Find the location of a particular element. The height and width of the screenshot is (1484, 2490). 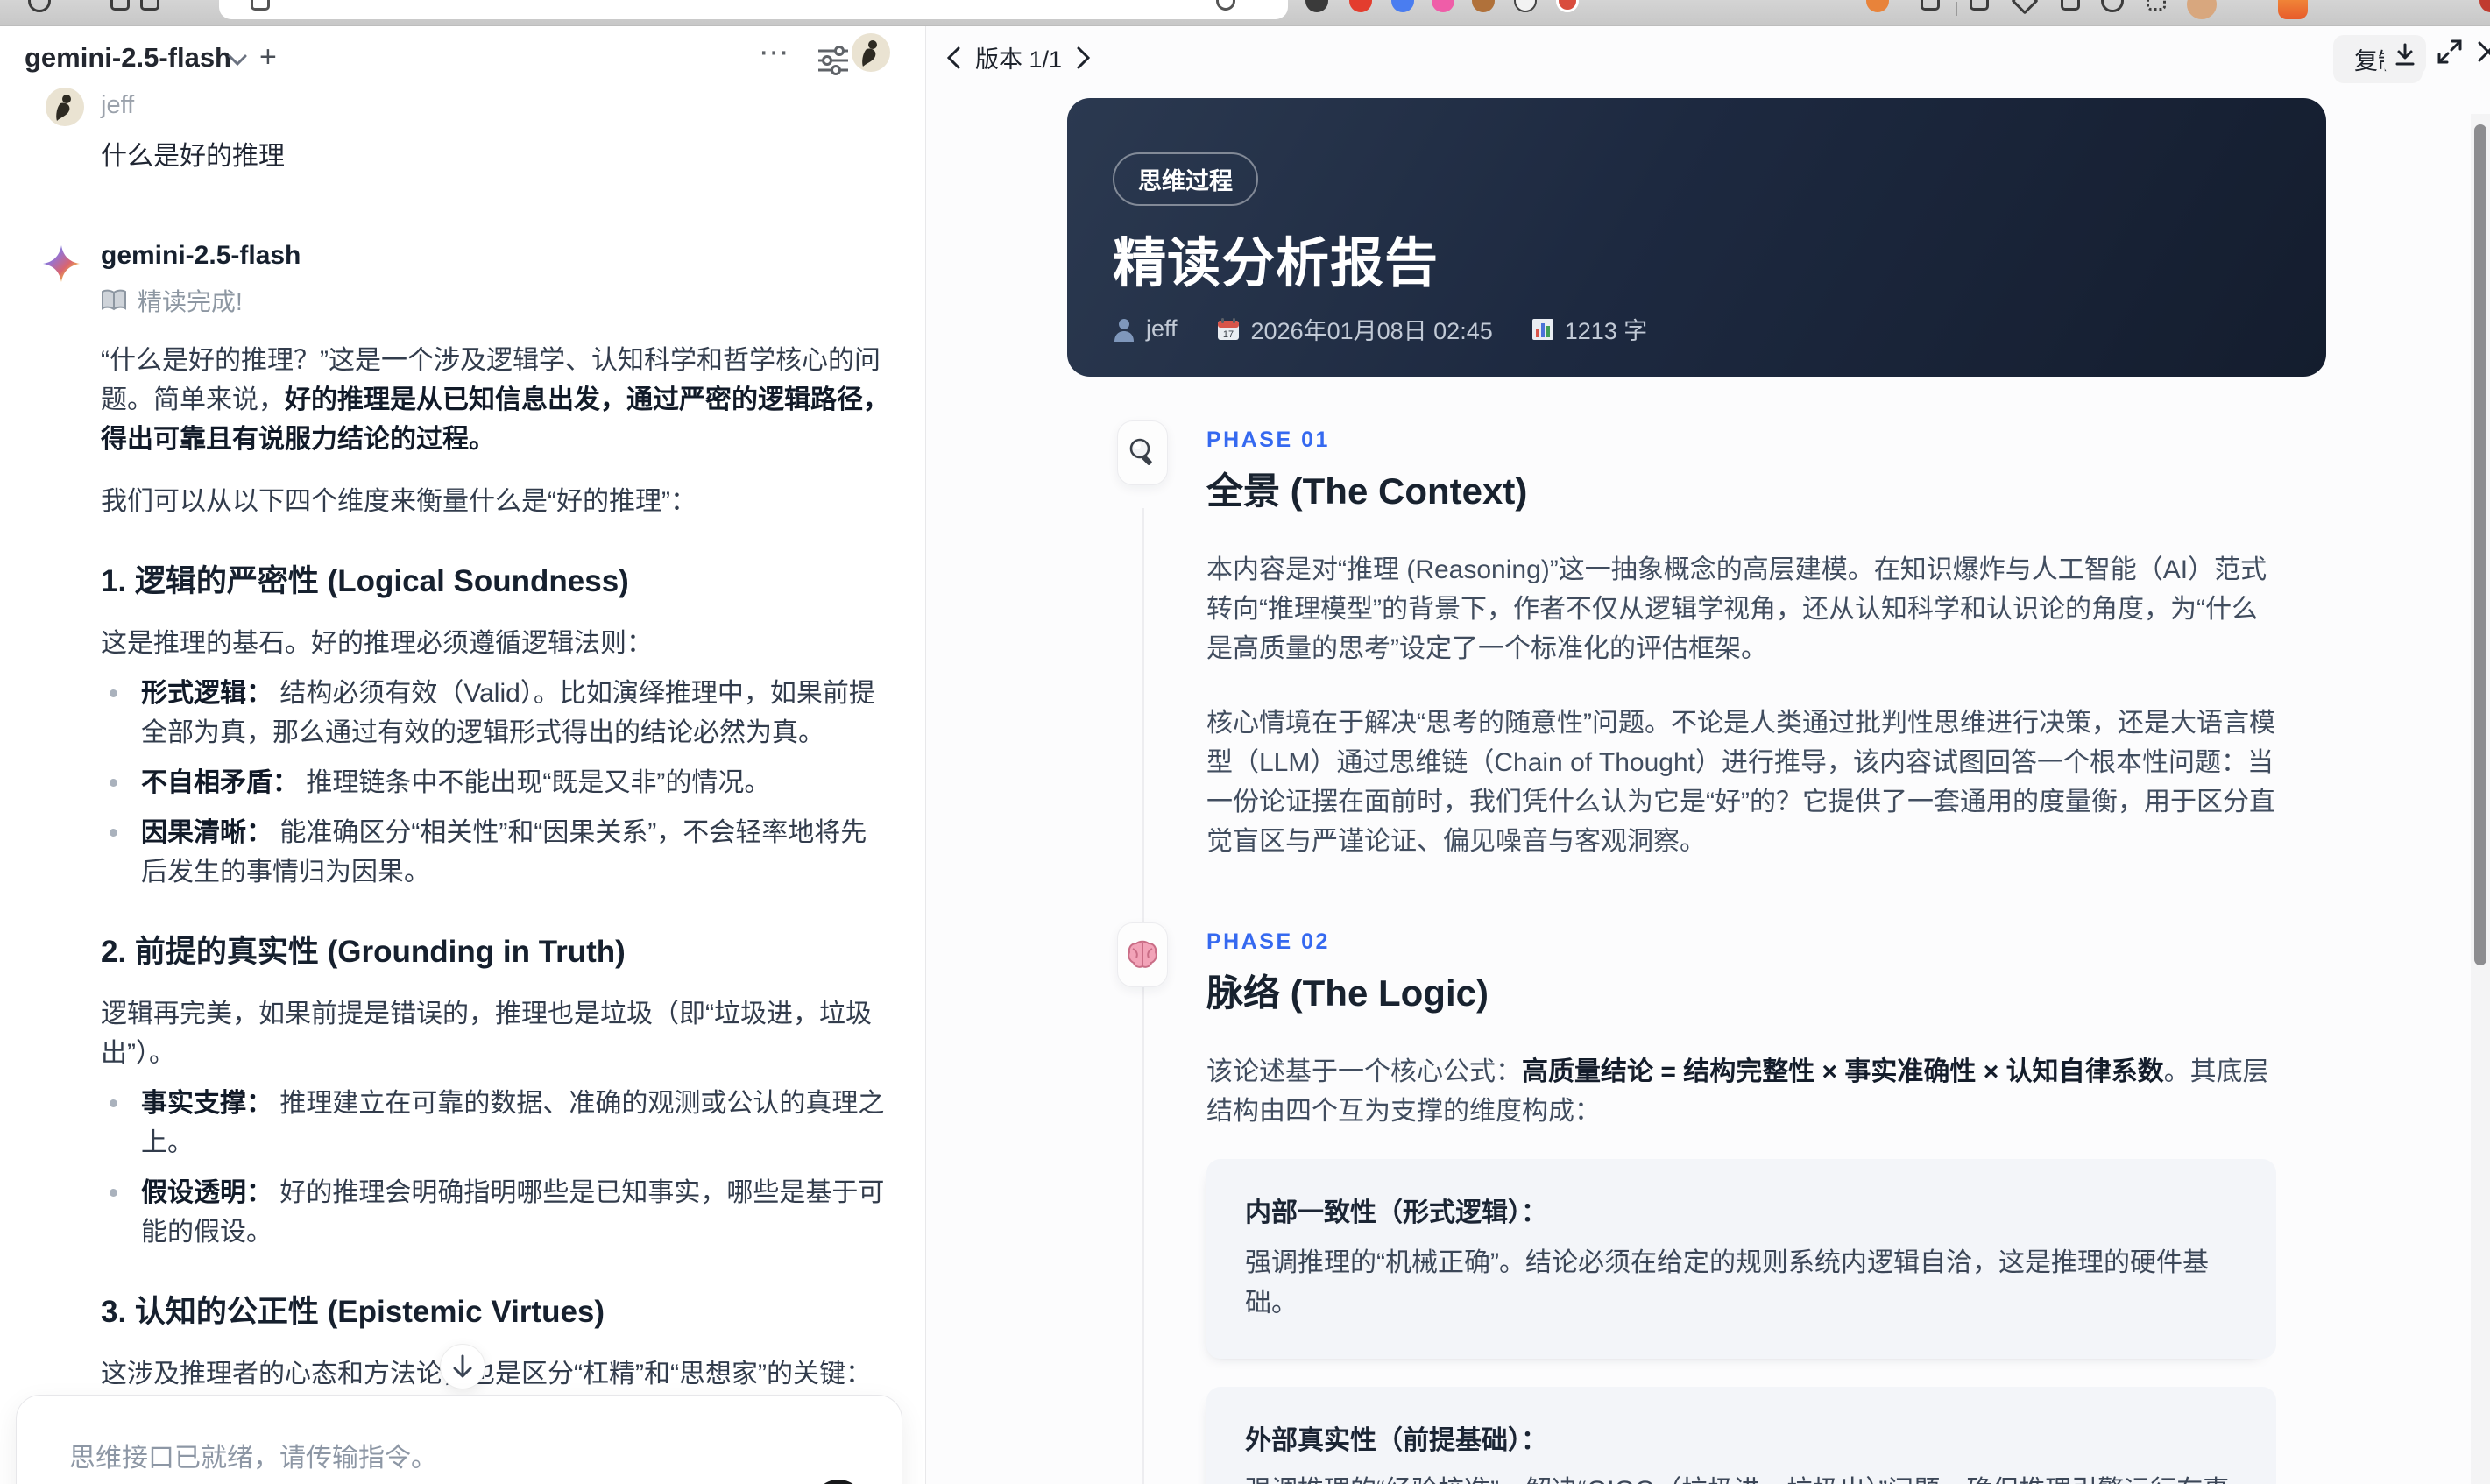

bullet-item: 不自相矛盾： 推理链条中不能出现“既是又非”的情况。 is located at coordinates (493, 783).